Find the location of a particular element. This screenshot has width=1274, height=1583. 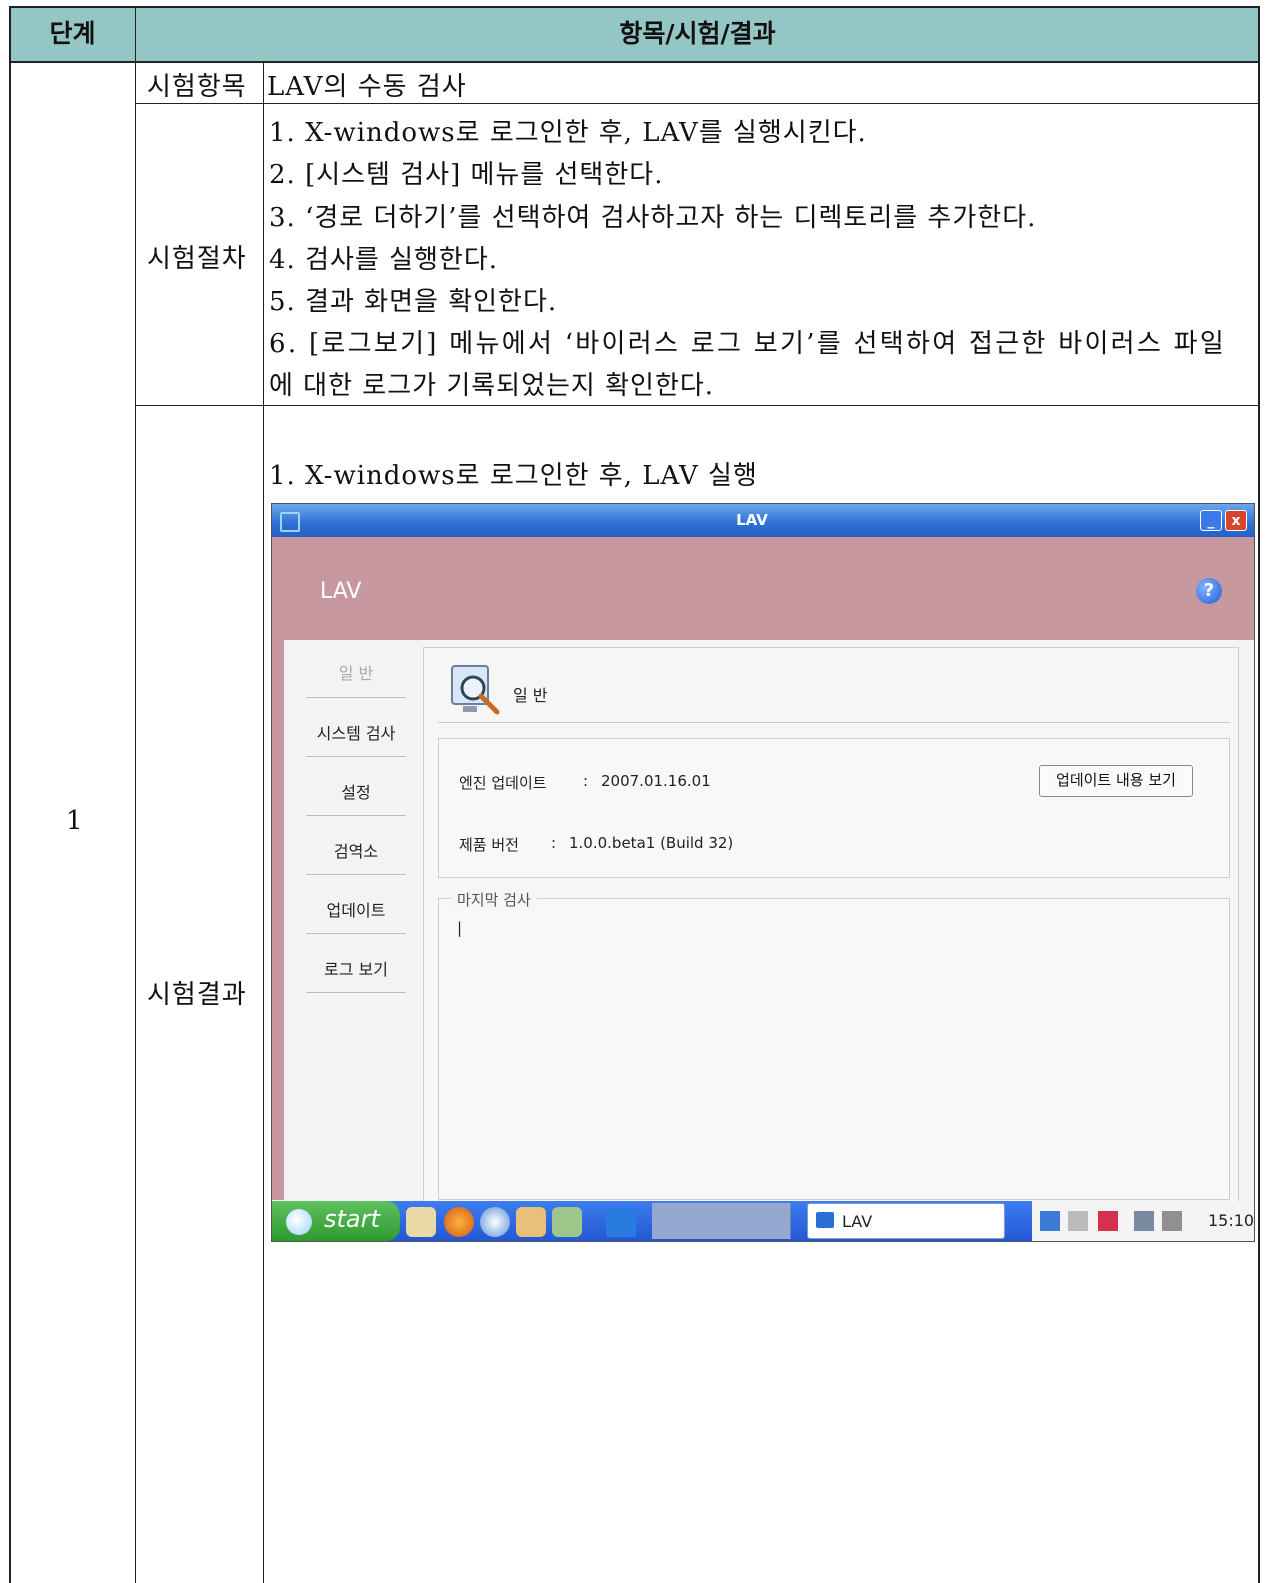

quicklaunch-firefox-icon is located at coordinates (459, 1222).